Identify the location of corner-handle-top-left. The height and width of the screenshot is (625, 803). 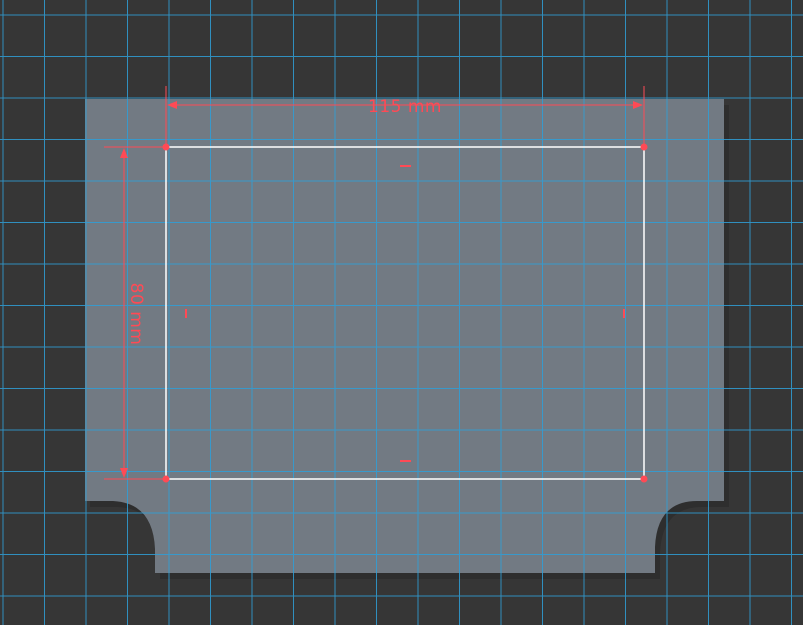
(166, 147).